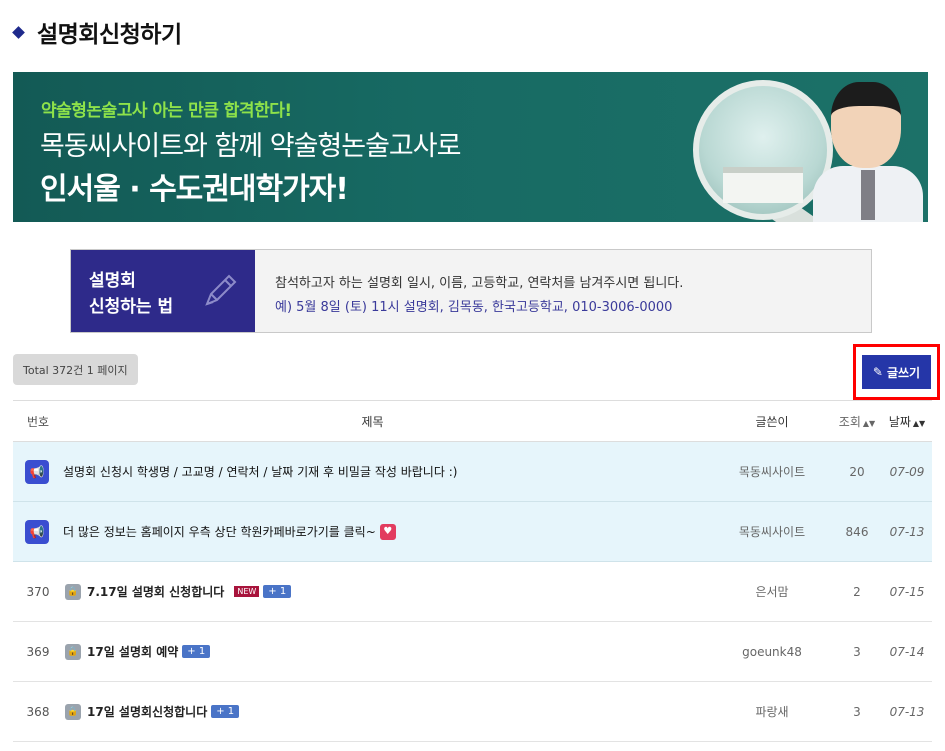 Image resolution: width=945 pixels, height=751 pixels. I want to click on post-author: 은서맘, so click(772, 591).